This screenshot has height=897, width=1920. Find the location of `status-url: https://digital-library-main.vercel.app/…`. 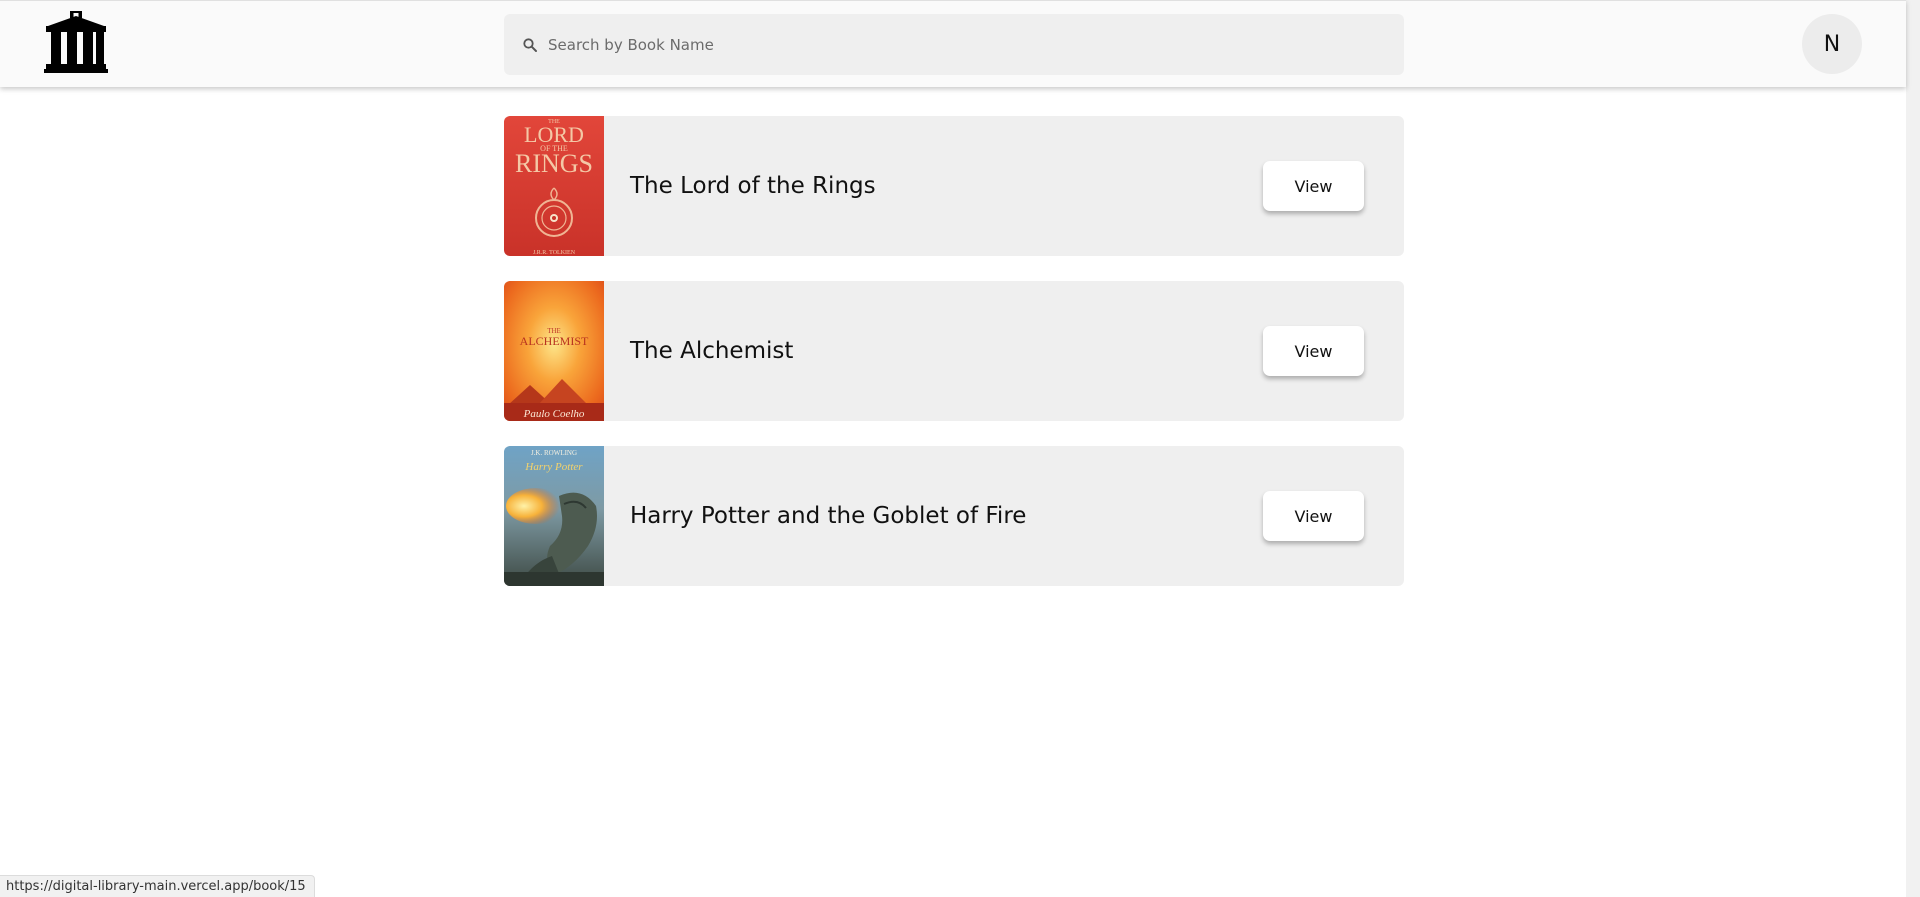

status-url: https://digital-library-main.vercel.app/… is located at coordinates (156, 886).